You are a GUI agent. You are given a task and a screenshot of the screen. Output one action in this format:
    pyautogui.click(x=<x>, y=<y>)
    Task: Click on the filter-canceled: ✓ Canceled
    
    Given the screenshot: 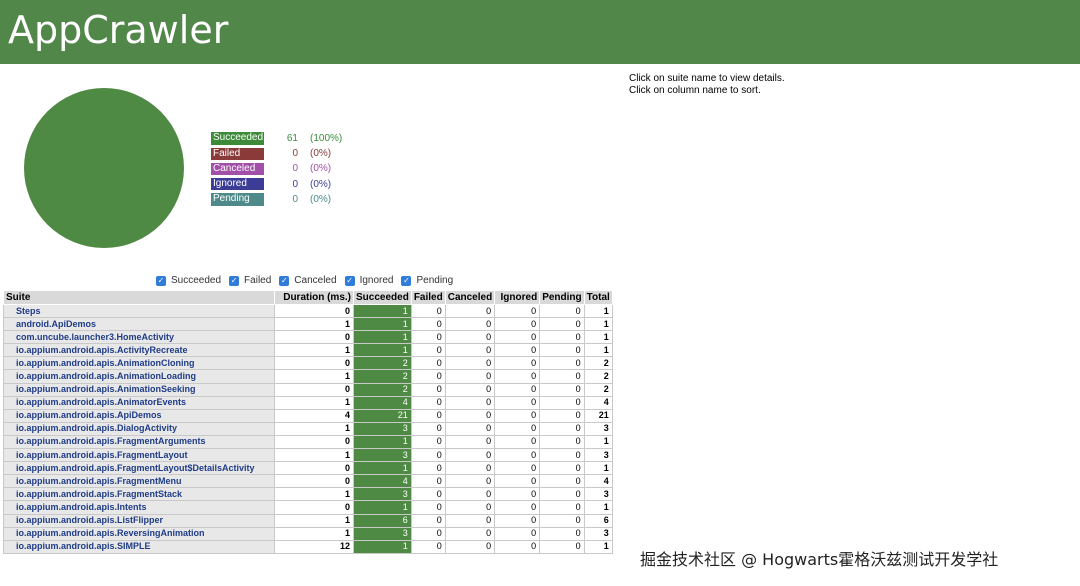 What is the action you would take?
    pyautogui.click(x=308, y=280)
    